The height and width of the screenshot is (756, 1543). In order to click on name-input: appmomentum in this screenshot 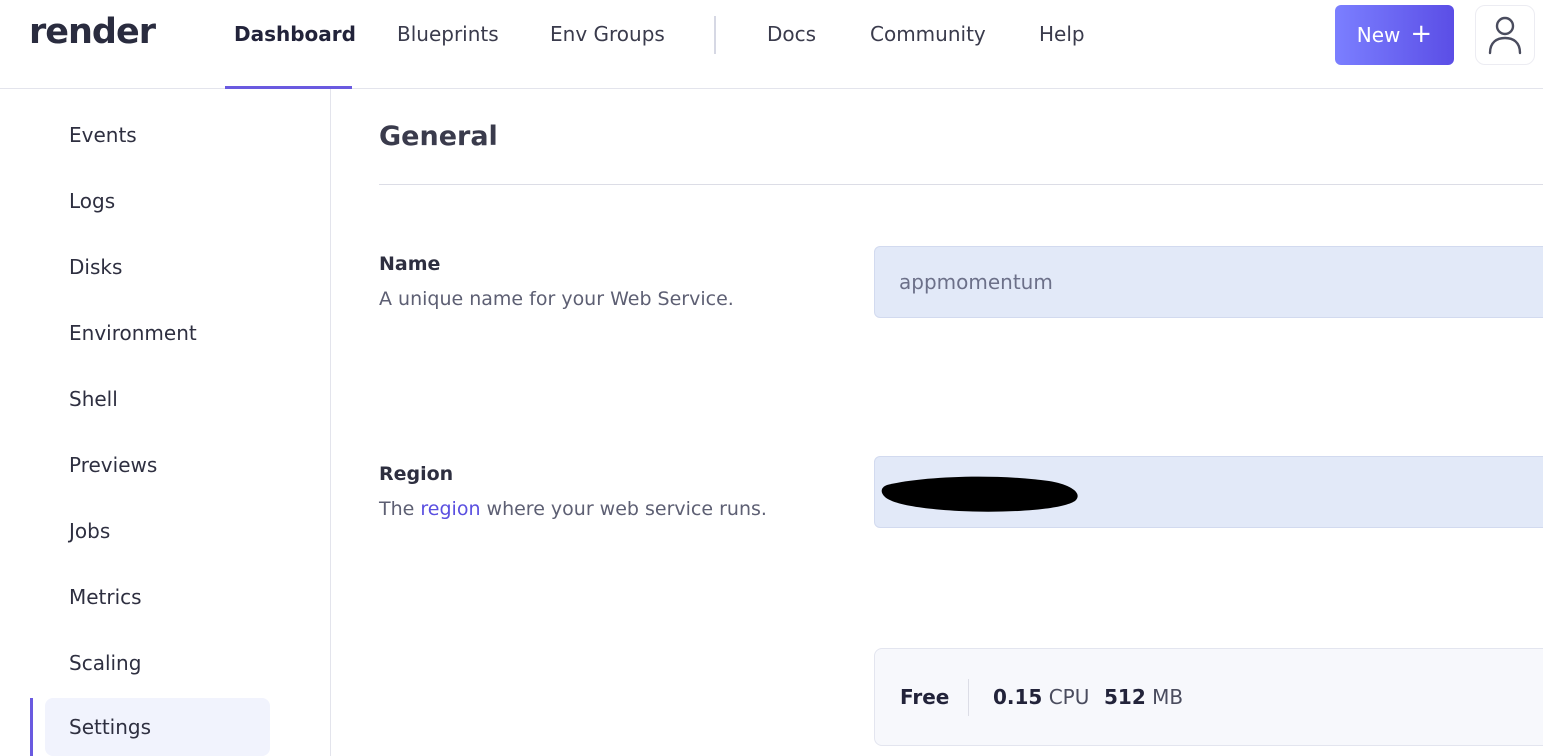, I will do `click(1208, 282)`.